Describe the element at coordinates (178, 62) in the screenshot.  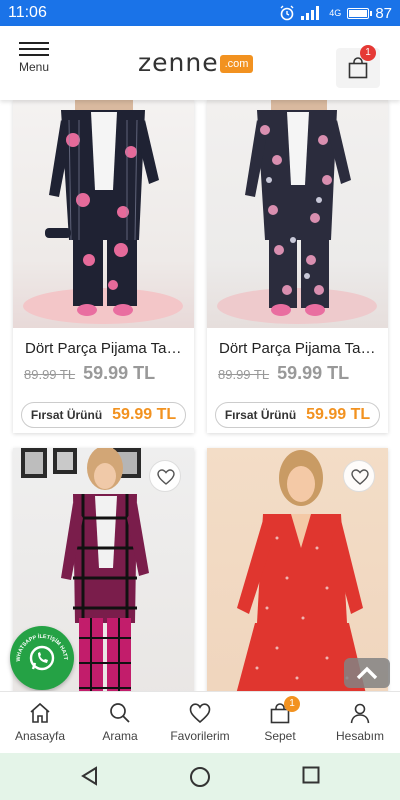
I see `logo-word: zenne` at that location.